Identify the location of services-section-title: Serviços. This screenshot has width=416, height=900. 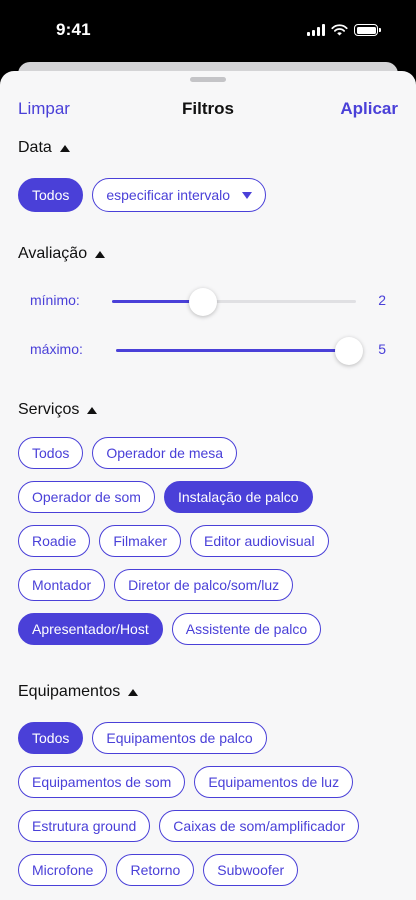
(49, 409).